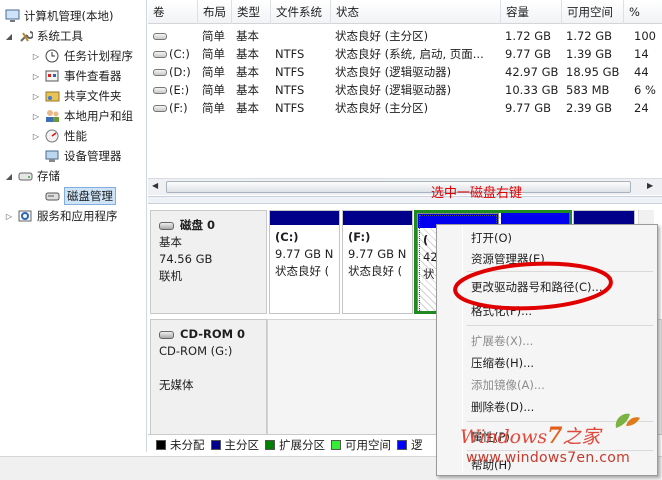 The width and height of the screenshot is (662, 480). I want to click on partition-c: (C:) 9.77 GB N 状态良好 (, so click(304, 262).